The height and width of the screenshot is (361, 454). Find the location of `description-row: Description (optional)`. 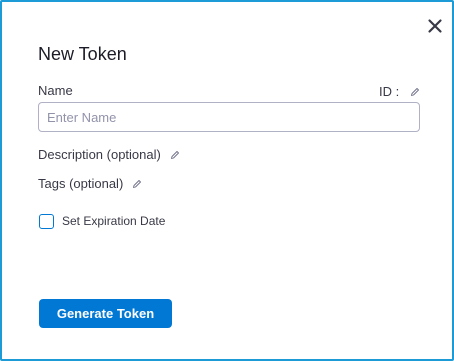

description-row: Description (optional) is located at coordinates (109, 155).